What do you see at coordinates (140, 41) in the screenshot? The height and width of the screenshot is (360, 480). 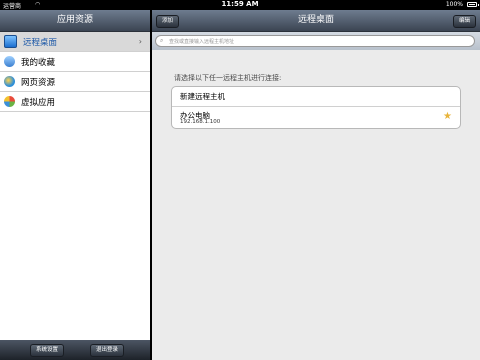 I see `chevron-right-icon: ›` at bounding box center [140, 41].